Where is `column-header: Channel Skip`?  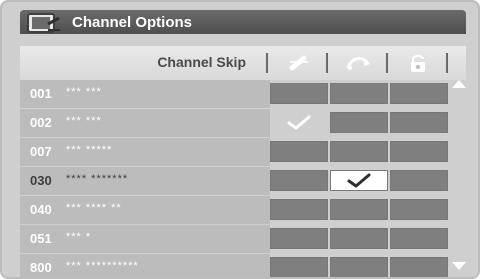
column-header: Channel Skip is located at coordinates (243, 63).